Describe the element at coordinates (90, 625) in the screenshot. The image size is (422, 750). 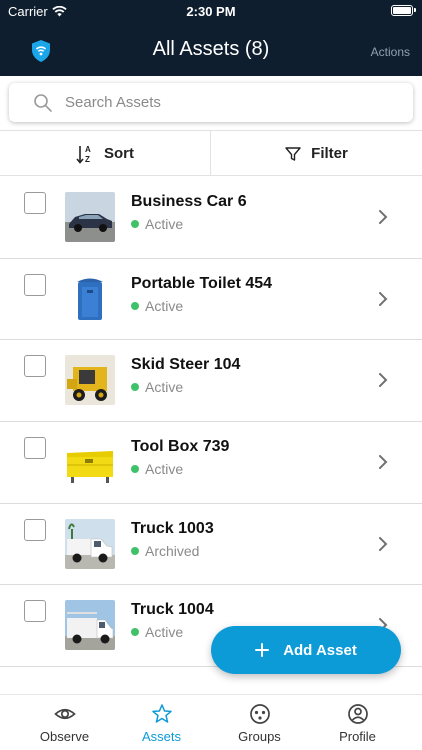
I see `utility-truck-thumbnail` at that location.